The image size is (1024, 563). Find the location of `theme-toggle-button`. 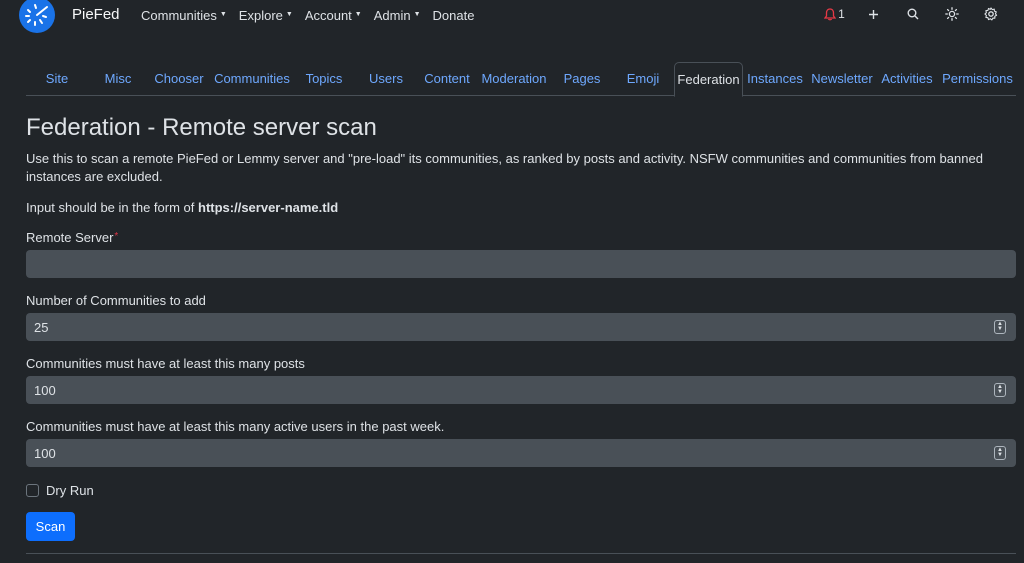

theme-toggle-button is located at coordinates (951, 14).